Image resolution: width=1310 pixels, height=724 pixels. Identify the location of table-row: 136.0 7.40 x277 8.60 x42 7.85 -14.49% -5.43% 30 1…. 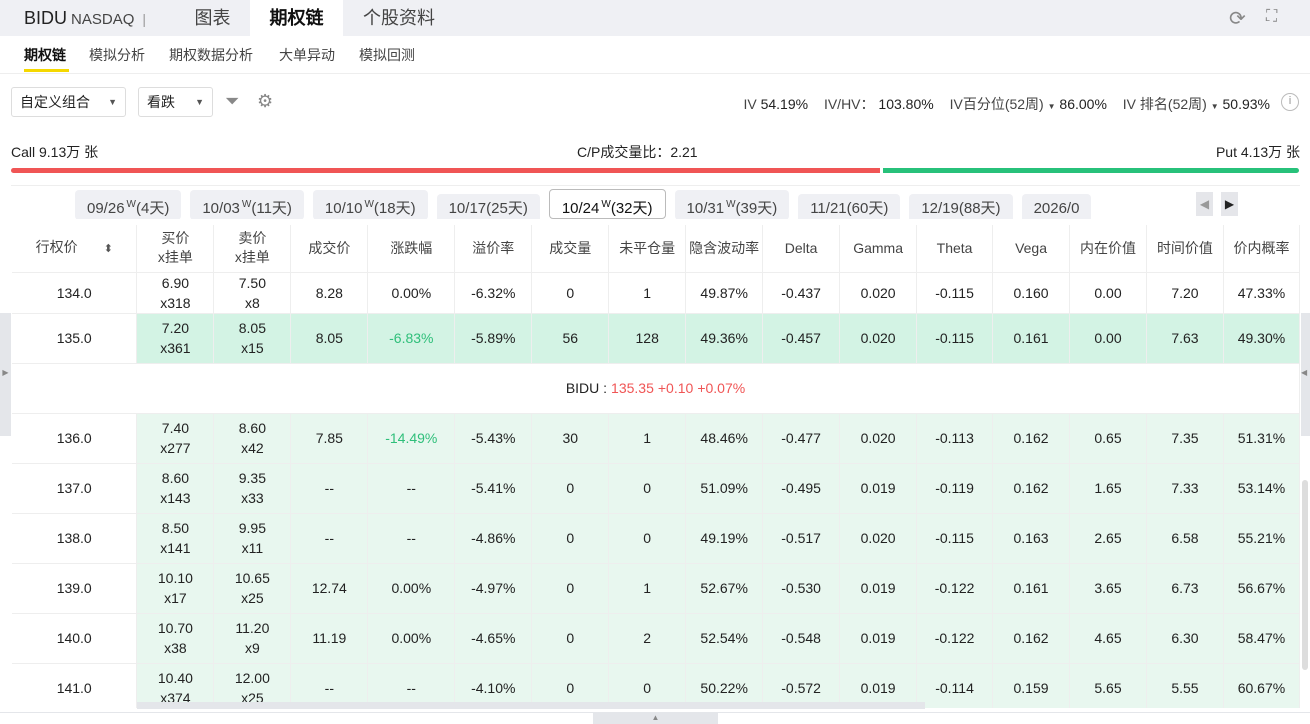
(656, 438).